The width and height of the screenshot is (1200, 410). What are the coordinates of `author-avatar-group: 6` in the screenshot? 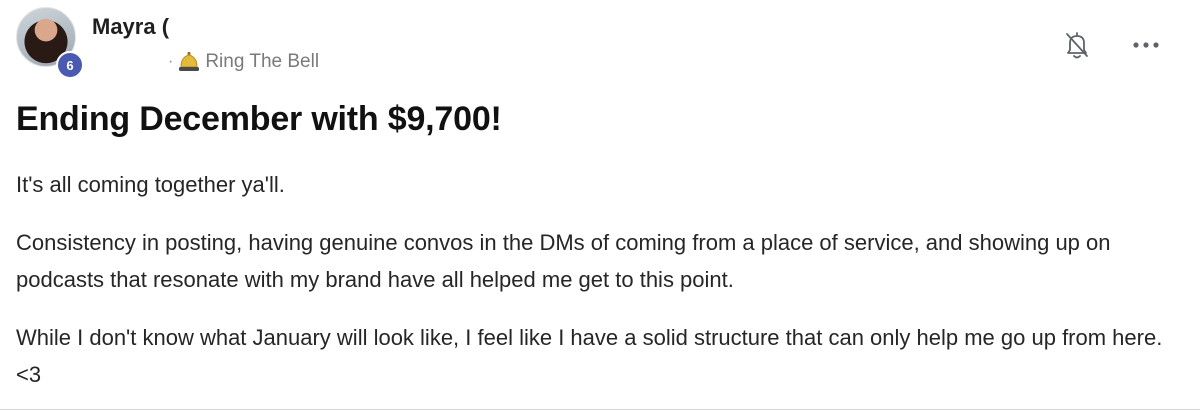 It's located at (50, 43).